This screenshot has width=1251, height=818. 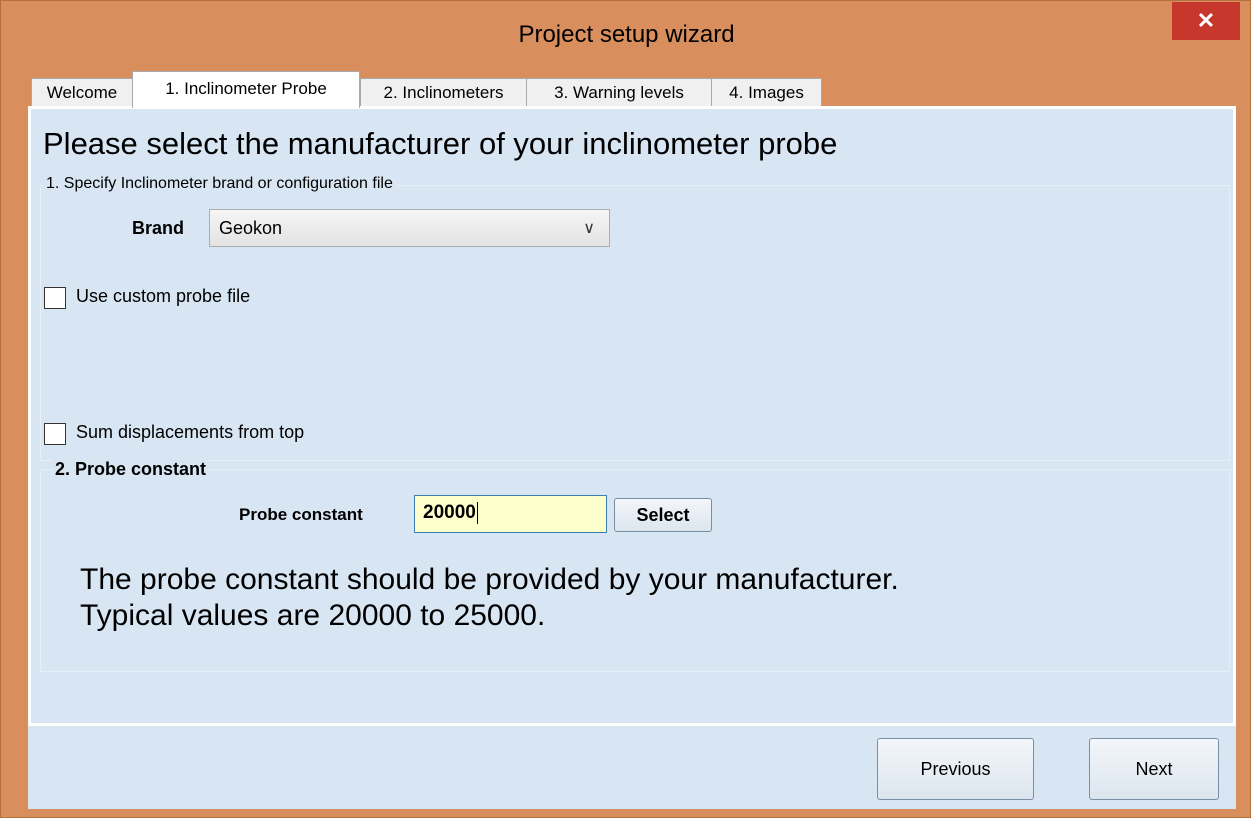 I want to click on text-caret, so click(x=477, y=513).